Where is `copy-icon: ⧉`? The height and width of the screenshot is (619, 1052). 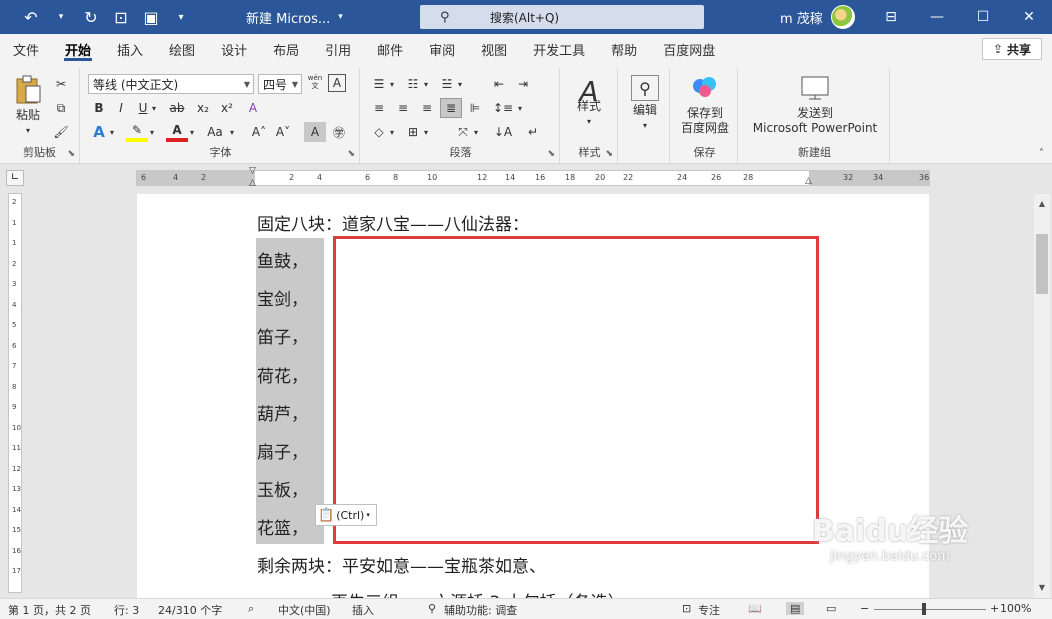
copy-icon: ⧉ is located at coordinates (61, 108).